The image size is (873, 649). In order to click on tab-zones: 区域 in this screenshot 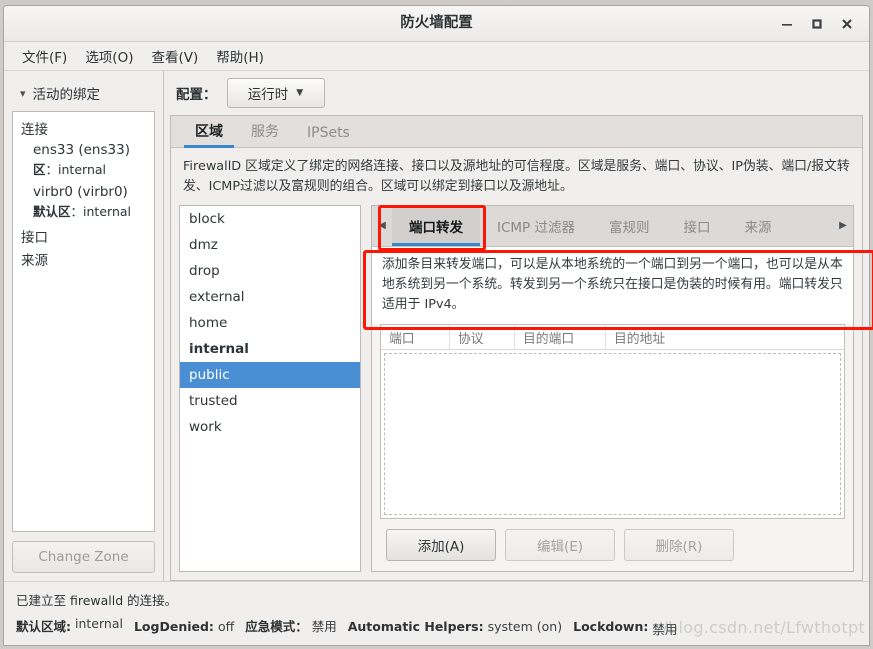, I will do `click(209, 132)`.